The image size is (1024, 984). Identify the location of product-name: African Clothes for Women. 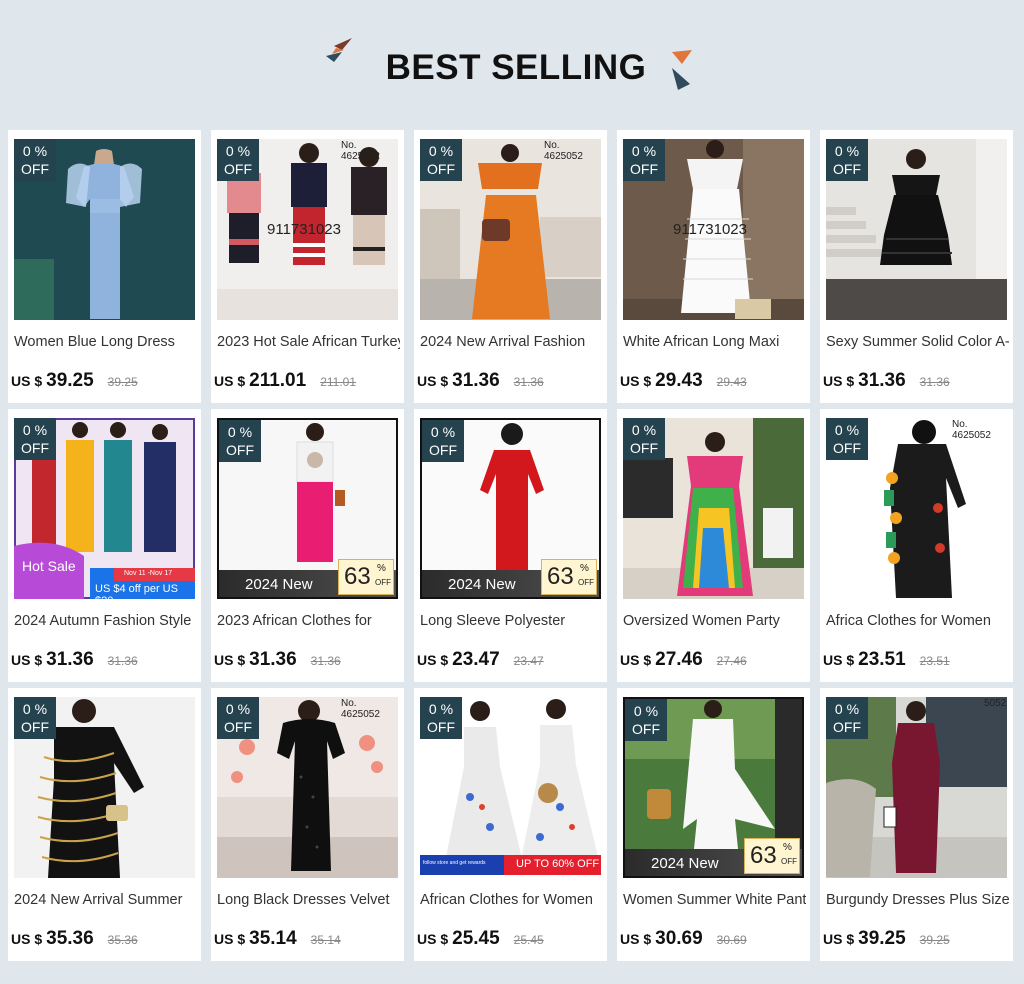
(511, 900).